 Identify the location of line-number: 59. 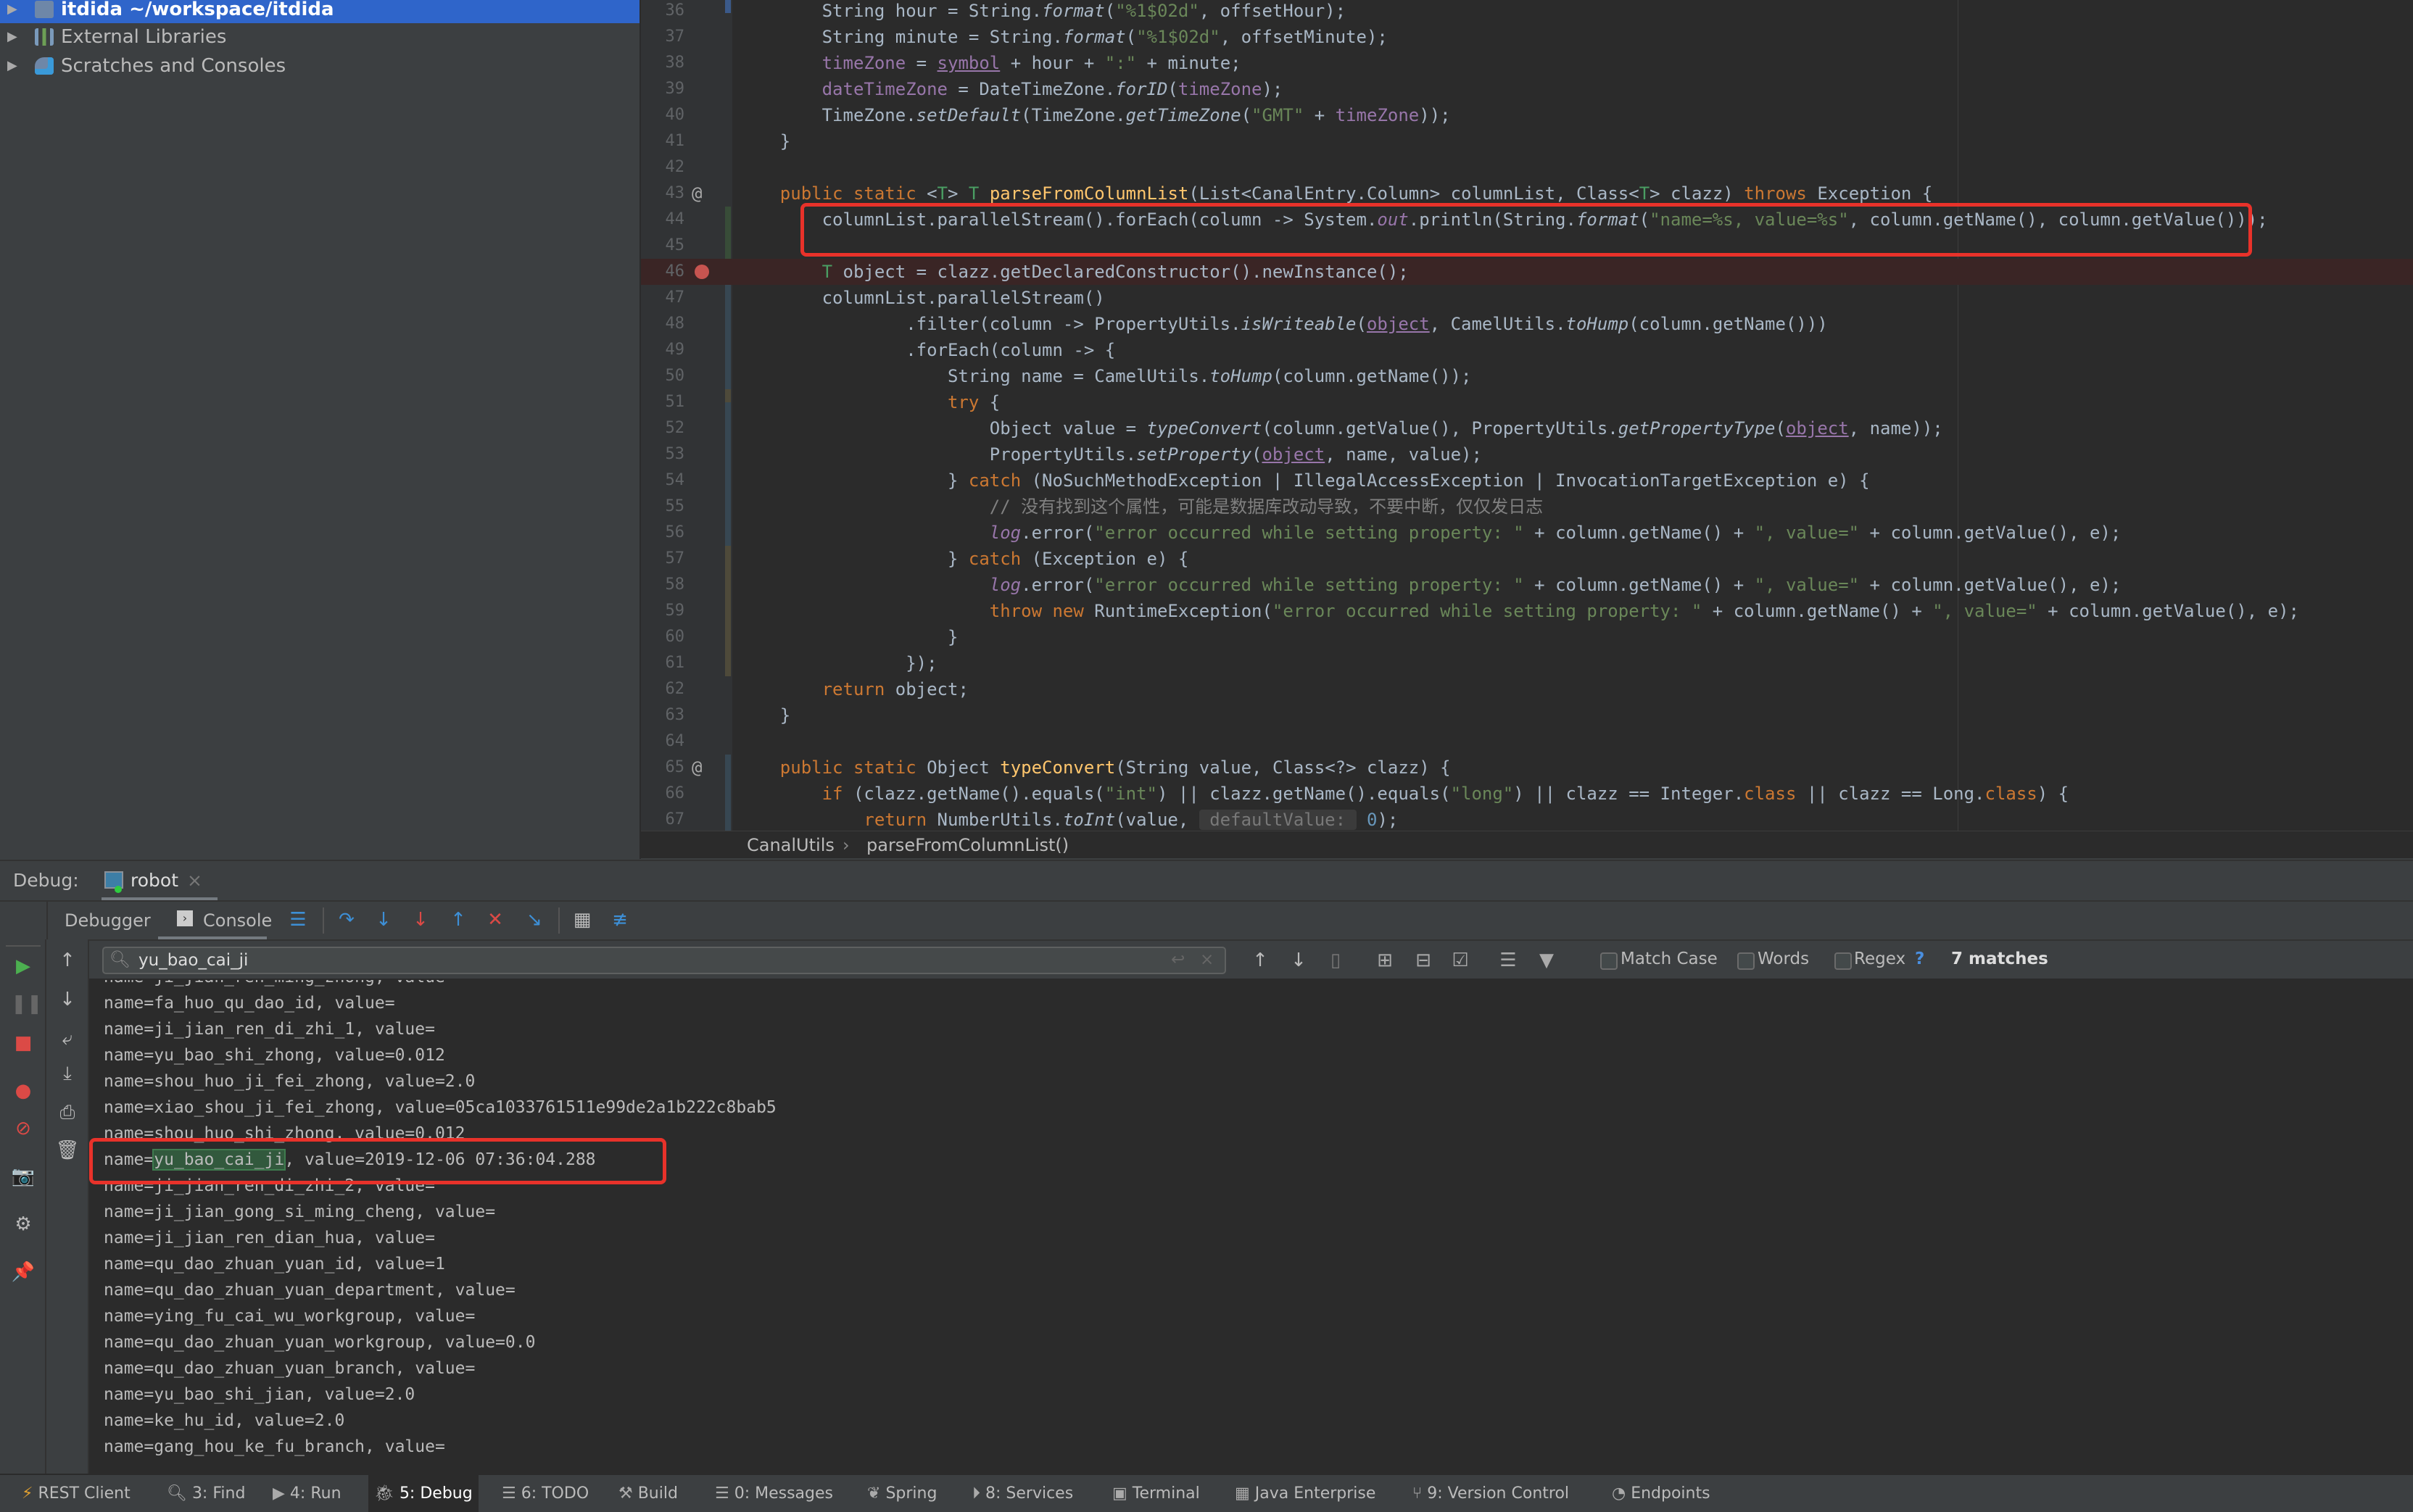
(663, 611).